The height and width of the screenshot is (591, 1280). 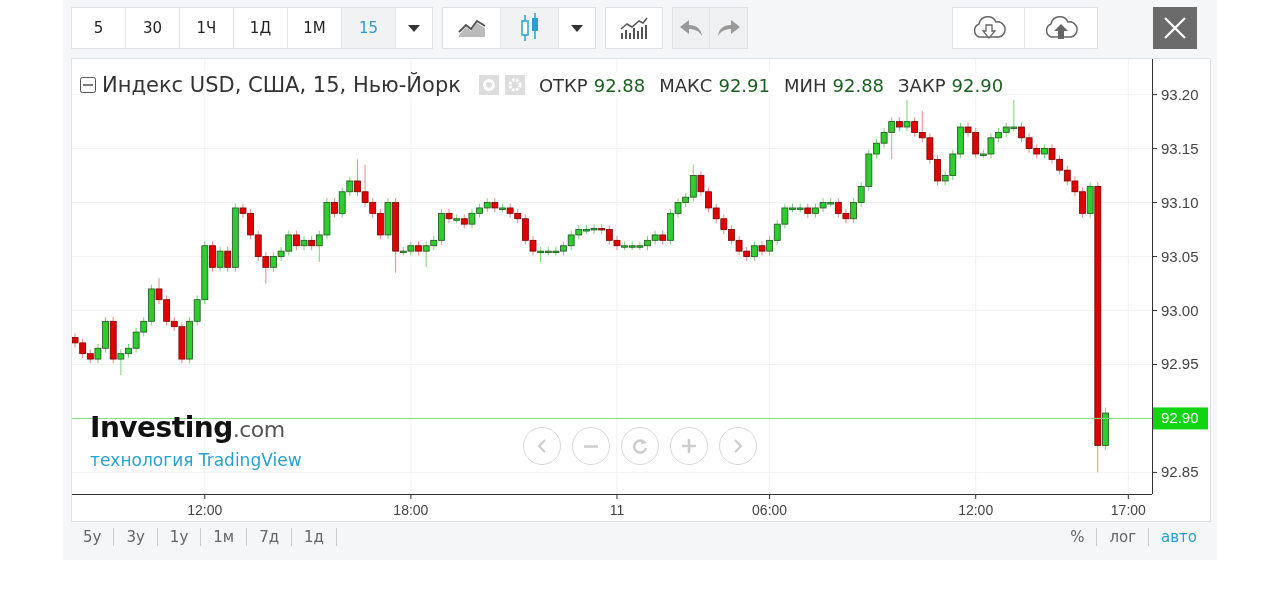 What do you see at coordinates (1180, 310) in the screenshot?
I see `price-axis-label: 93.00` at bounding box center [1180, 310].